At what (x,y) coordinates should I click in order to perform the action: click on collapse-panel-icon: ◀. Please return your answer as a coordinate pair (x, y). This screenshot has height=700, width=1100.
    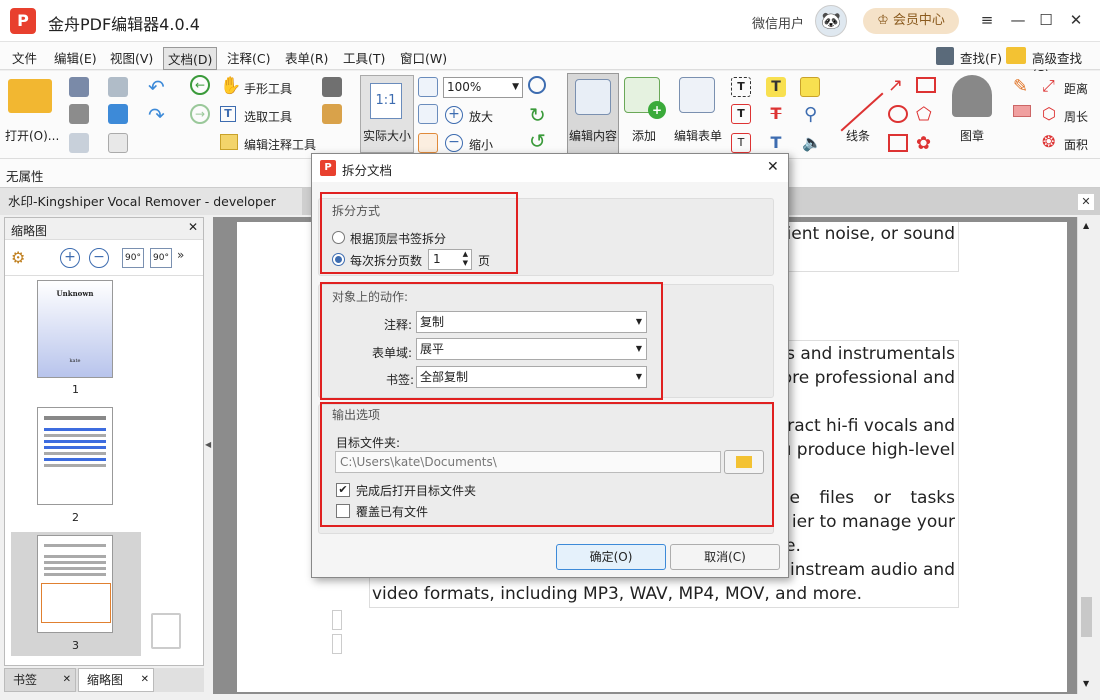
    Looking at the image, I should click on (208, 444).